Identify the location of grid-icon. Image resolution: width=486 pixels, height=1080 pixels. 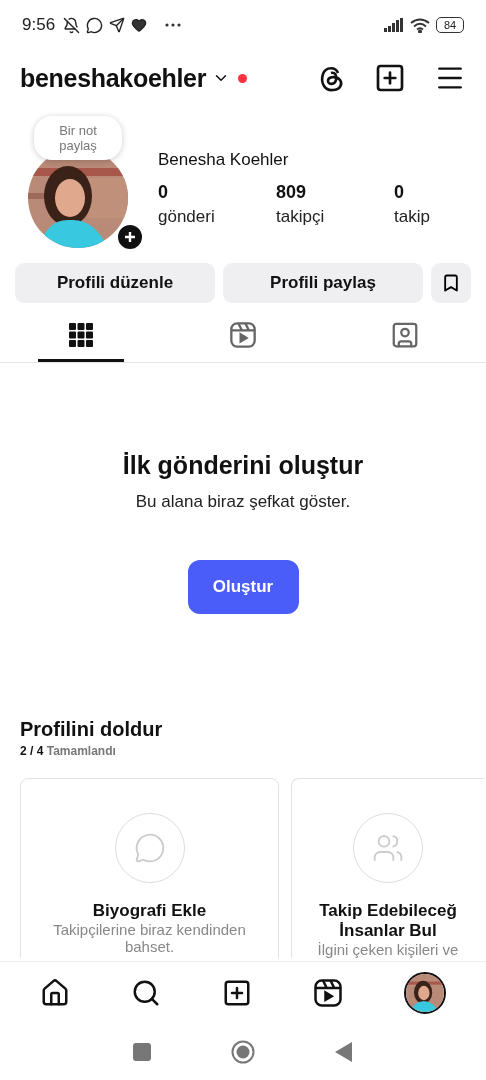
(81, 335).